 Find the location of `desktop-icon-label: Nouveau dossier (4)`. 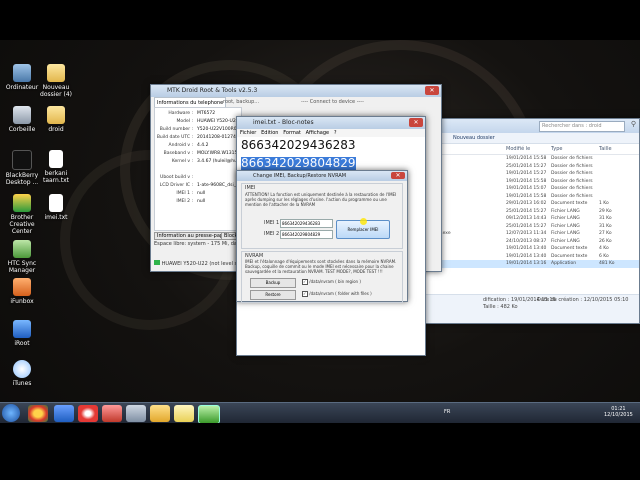

desktop-icon-label: Nouveau dossier (4) is located at coordinates (56, 91).